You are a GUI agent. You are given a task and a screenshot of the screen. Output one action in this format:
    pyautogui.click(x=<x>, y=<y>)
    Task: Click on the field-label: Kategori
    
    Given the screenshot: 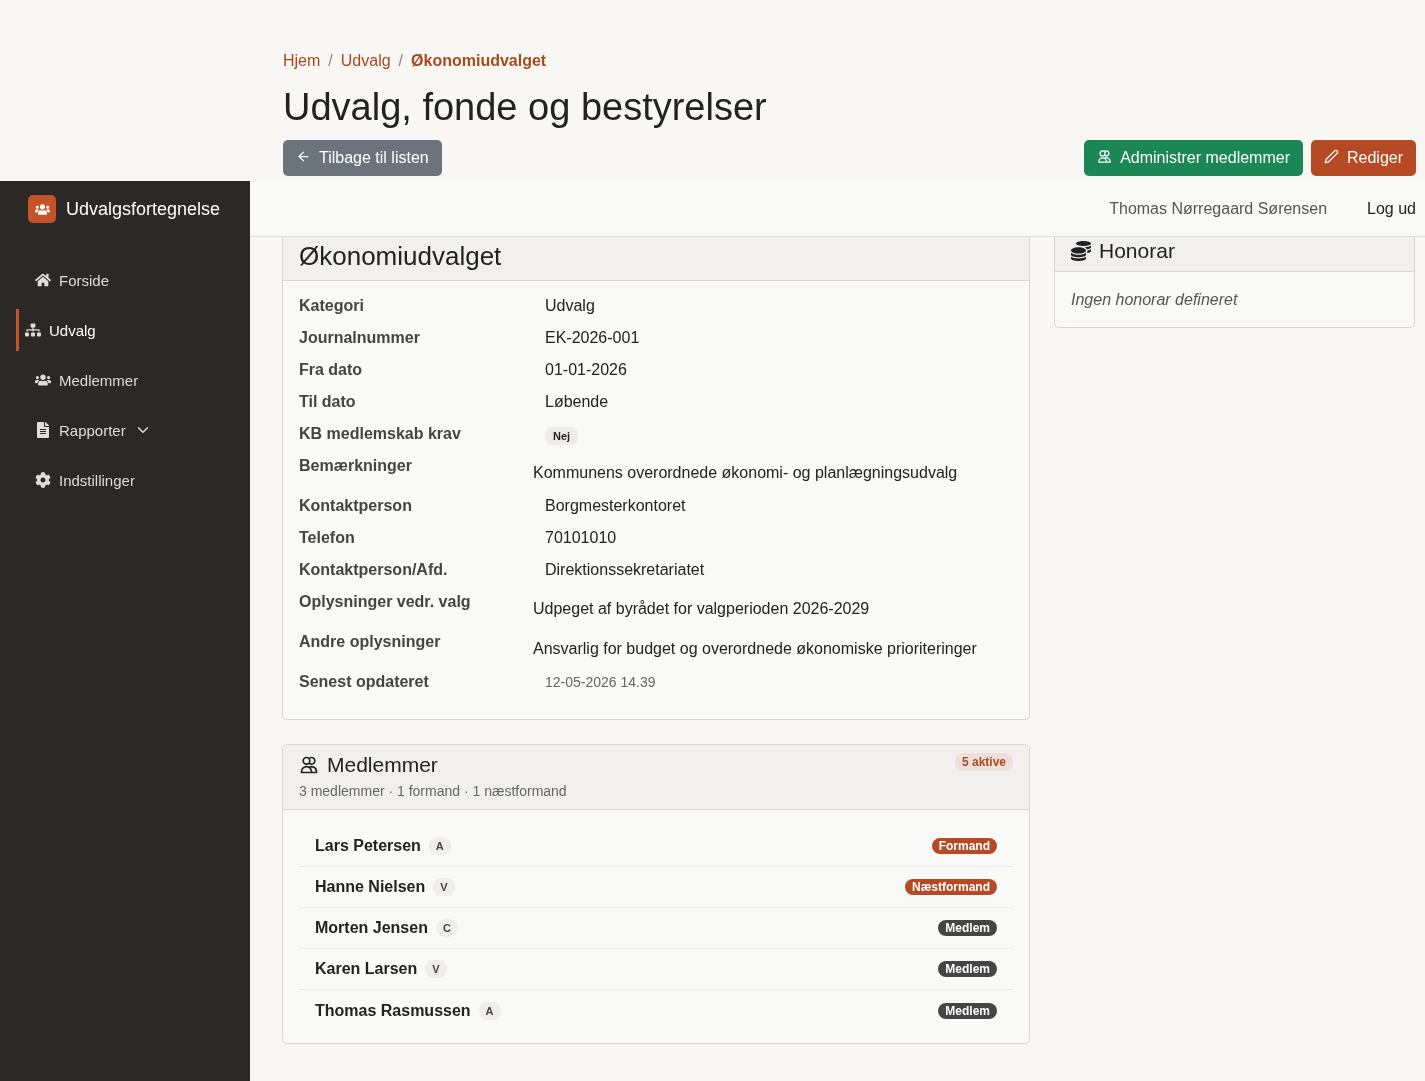 What is the action you would take?
    pyautogui.click(x=332, y=306)
    